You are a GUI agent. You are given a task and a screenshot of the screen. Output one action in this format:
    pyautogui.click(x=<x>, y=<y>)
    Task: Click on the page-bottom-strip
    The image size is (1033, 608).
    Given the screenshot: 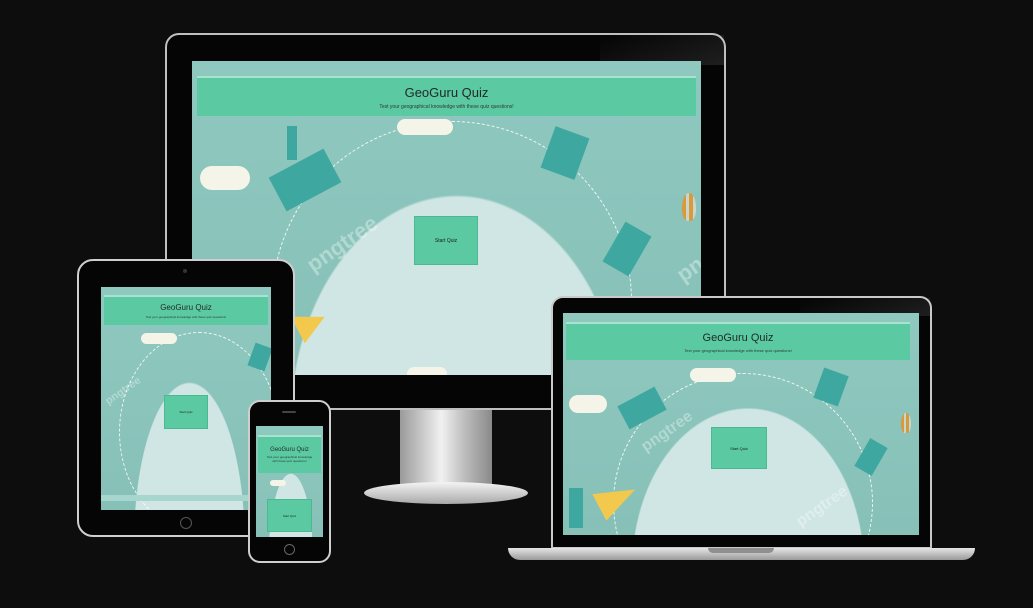 What is the action you would take?
    pyautogui.click(x=186, y=498)
    